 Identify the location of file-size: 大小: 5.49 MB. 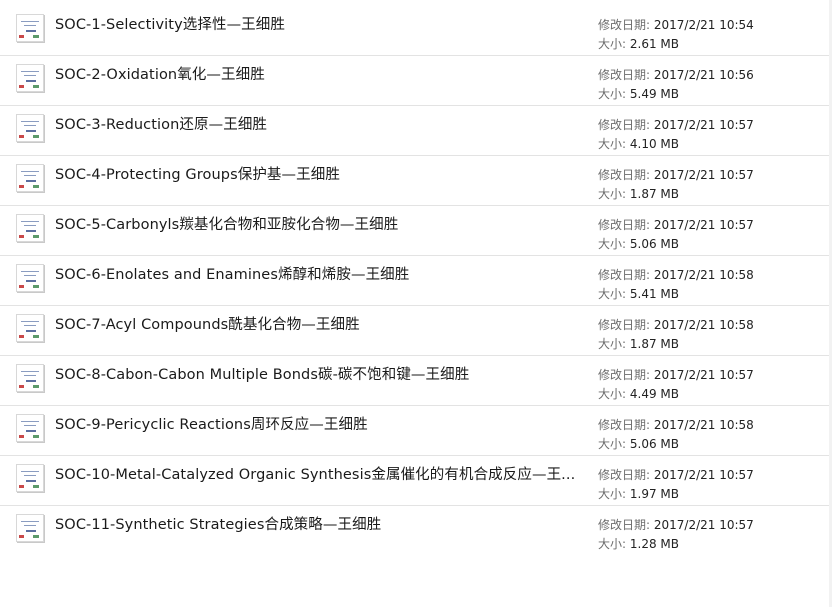
(638, 93).